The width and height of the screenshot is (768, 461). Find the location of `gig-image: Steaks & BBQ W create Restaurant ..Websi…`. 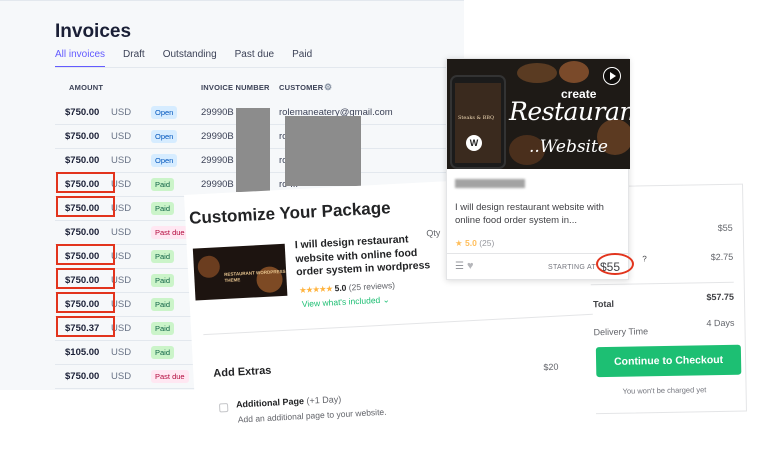

gig-image: Steaks & BBQ W create Restaurant ..Websi… is located at coordinates (538, 114).